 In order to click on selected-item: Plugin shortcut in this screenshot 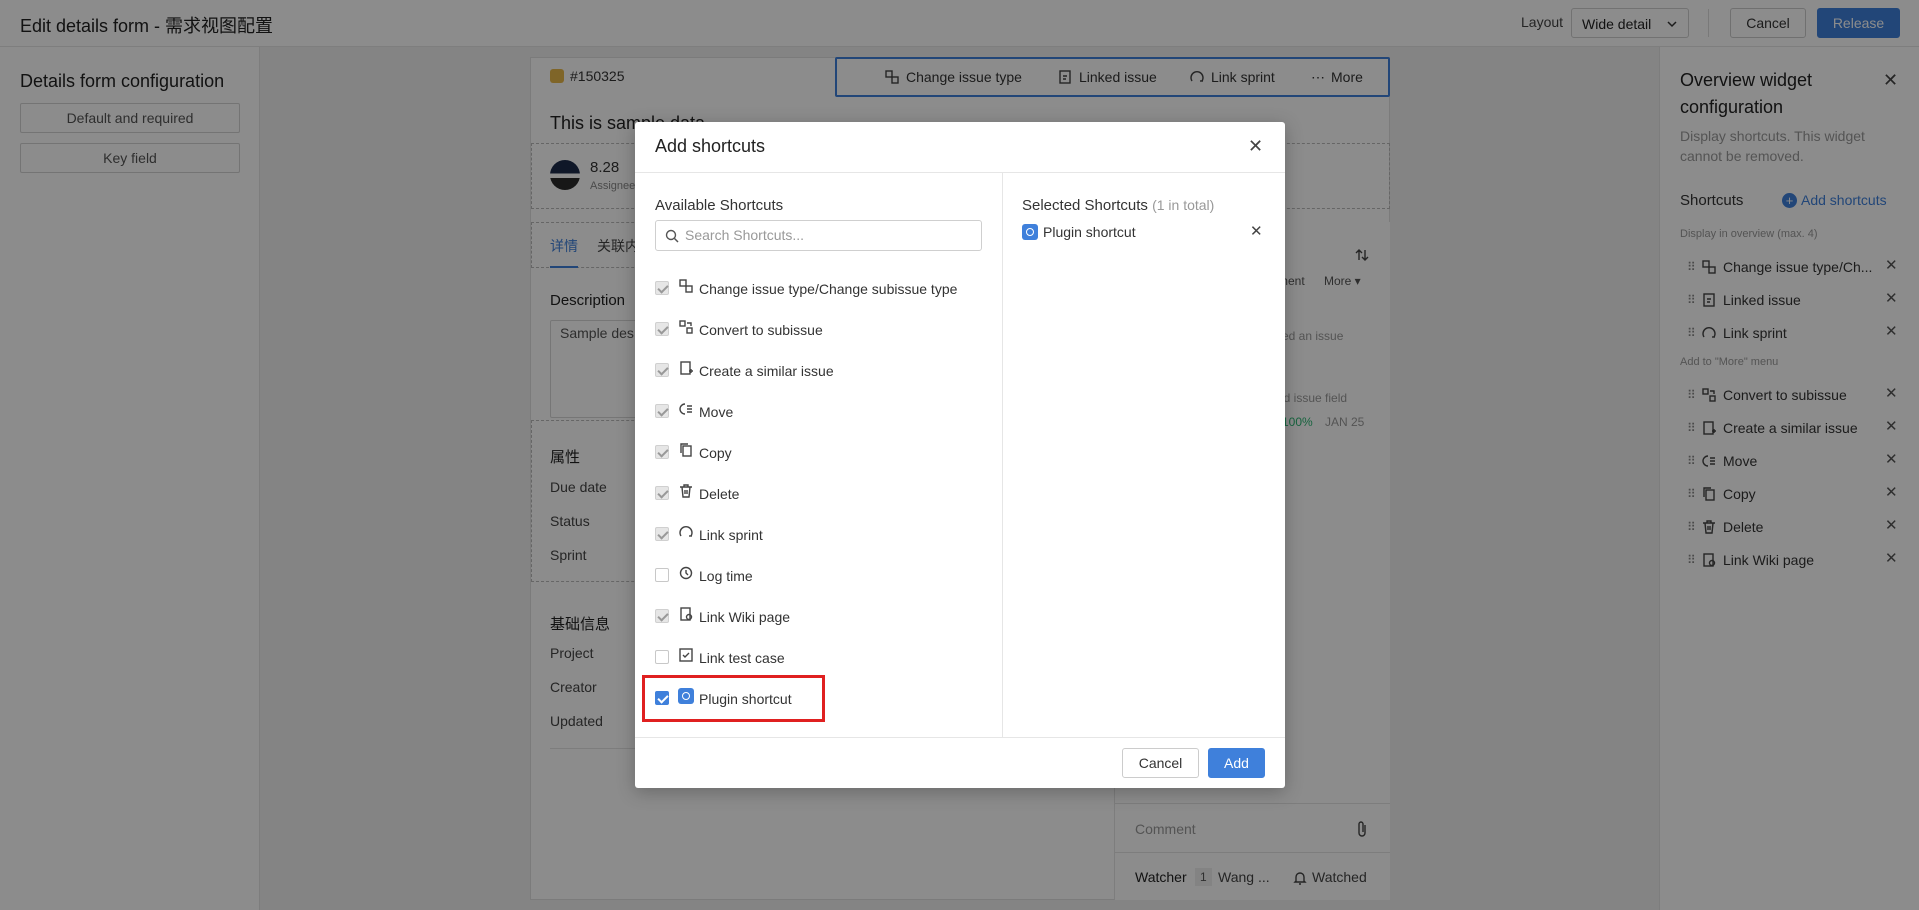, I will do `click(1079, 232)`.